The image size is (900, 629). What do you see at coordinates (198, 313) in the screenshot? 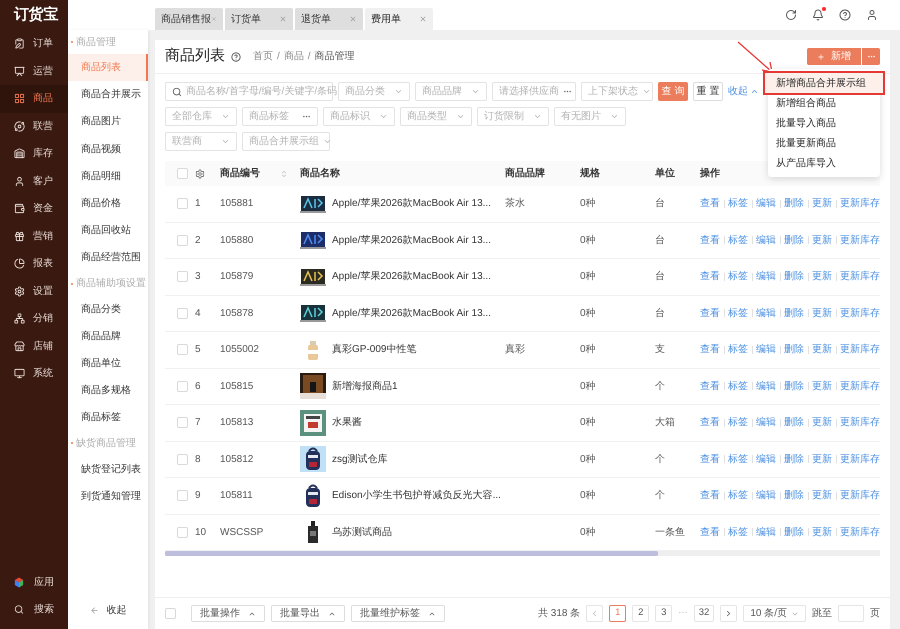
I see `row-number: 4` at bounding box center [198, 313].